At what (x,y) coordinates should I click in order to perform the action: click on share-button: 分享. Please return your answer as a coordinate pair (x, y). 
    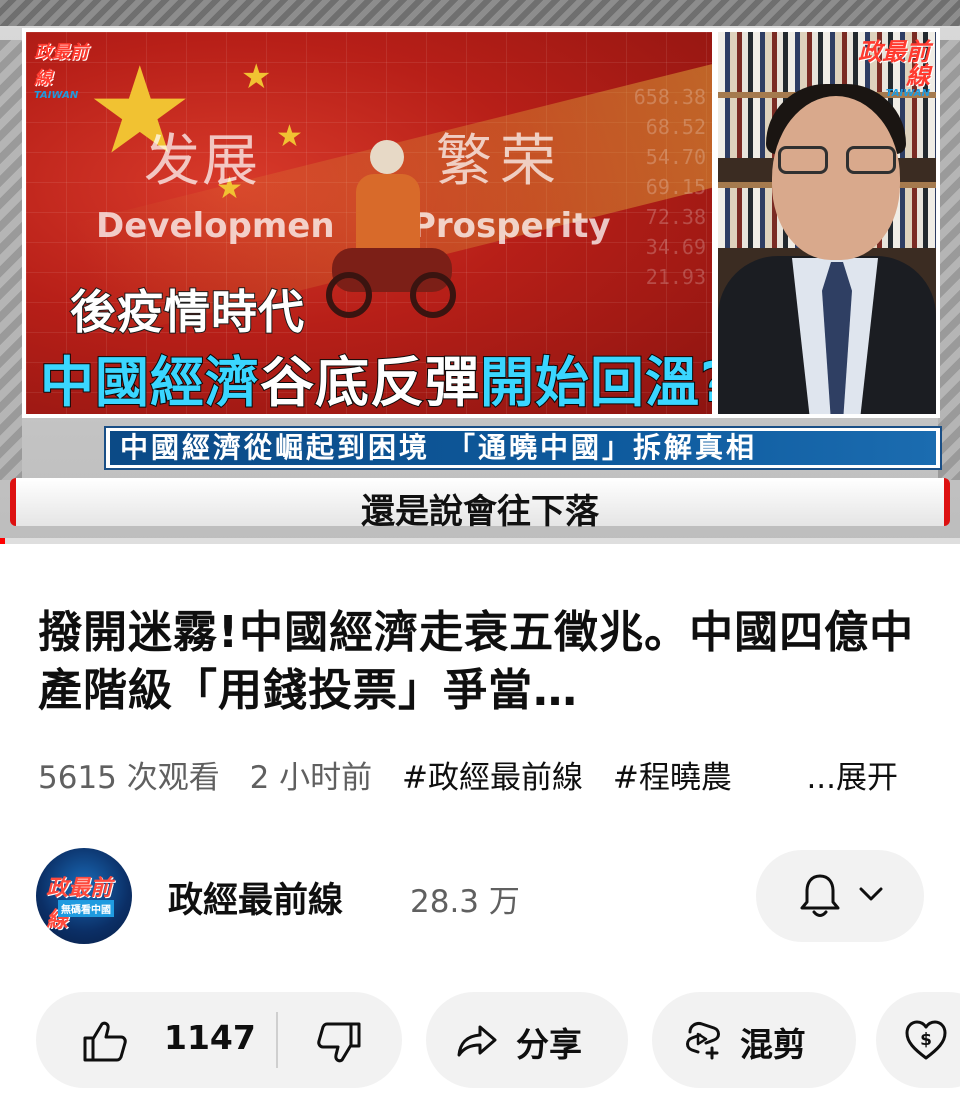
    Looking at the image, I should click on (527, 1040).